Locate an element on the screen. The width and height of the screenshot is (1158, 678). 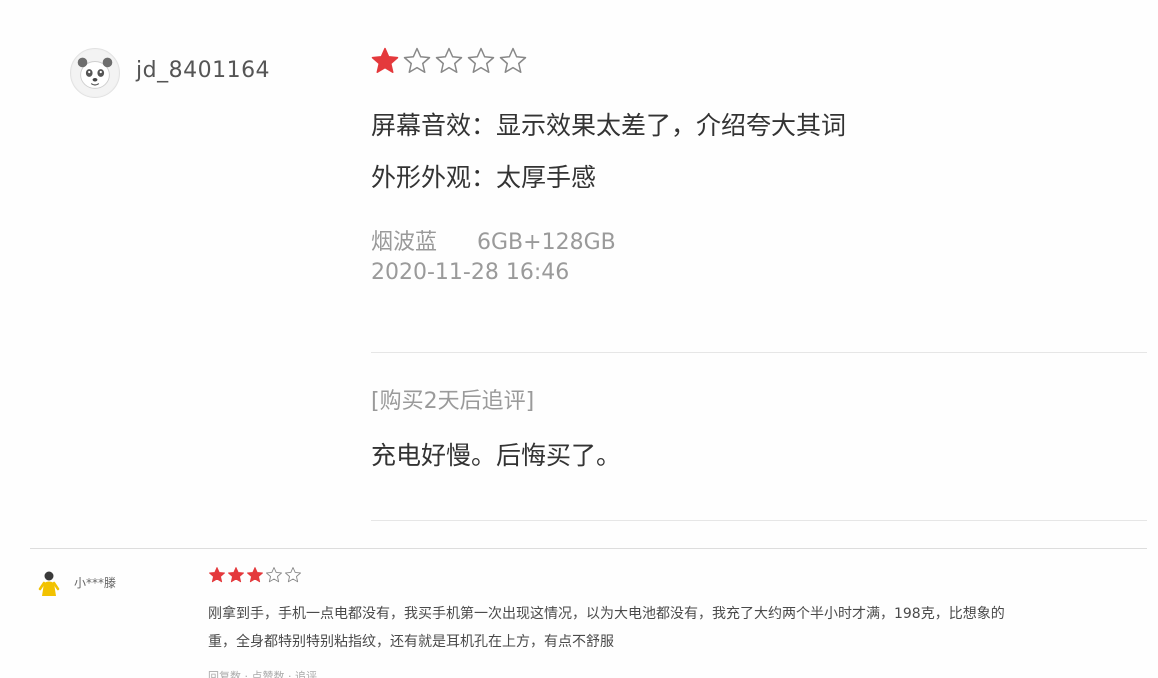
product-variant: 烟波蓝 6GB+128GB is located at coordinates (493, 240).